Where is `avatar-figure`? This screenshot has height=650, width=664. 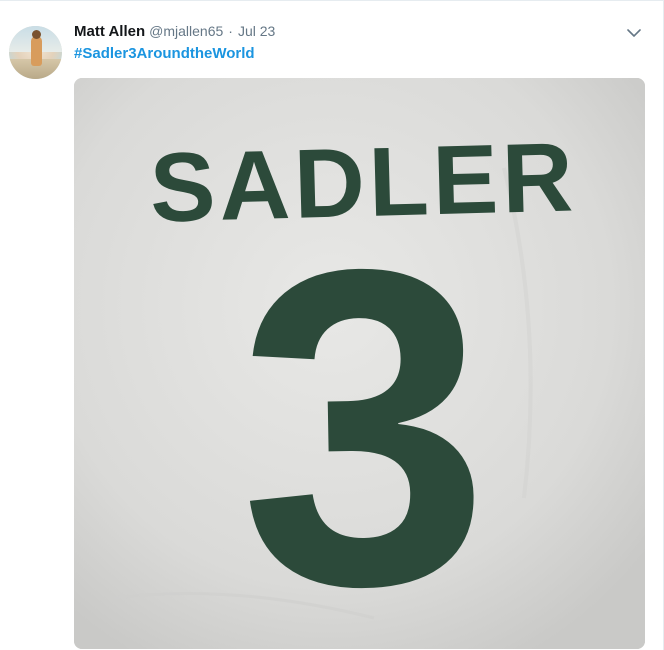 avatar-figure is located at coordinates (36, 51).